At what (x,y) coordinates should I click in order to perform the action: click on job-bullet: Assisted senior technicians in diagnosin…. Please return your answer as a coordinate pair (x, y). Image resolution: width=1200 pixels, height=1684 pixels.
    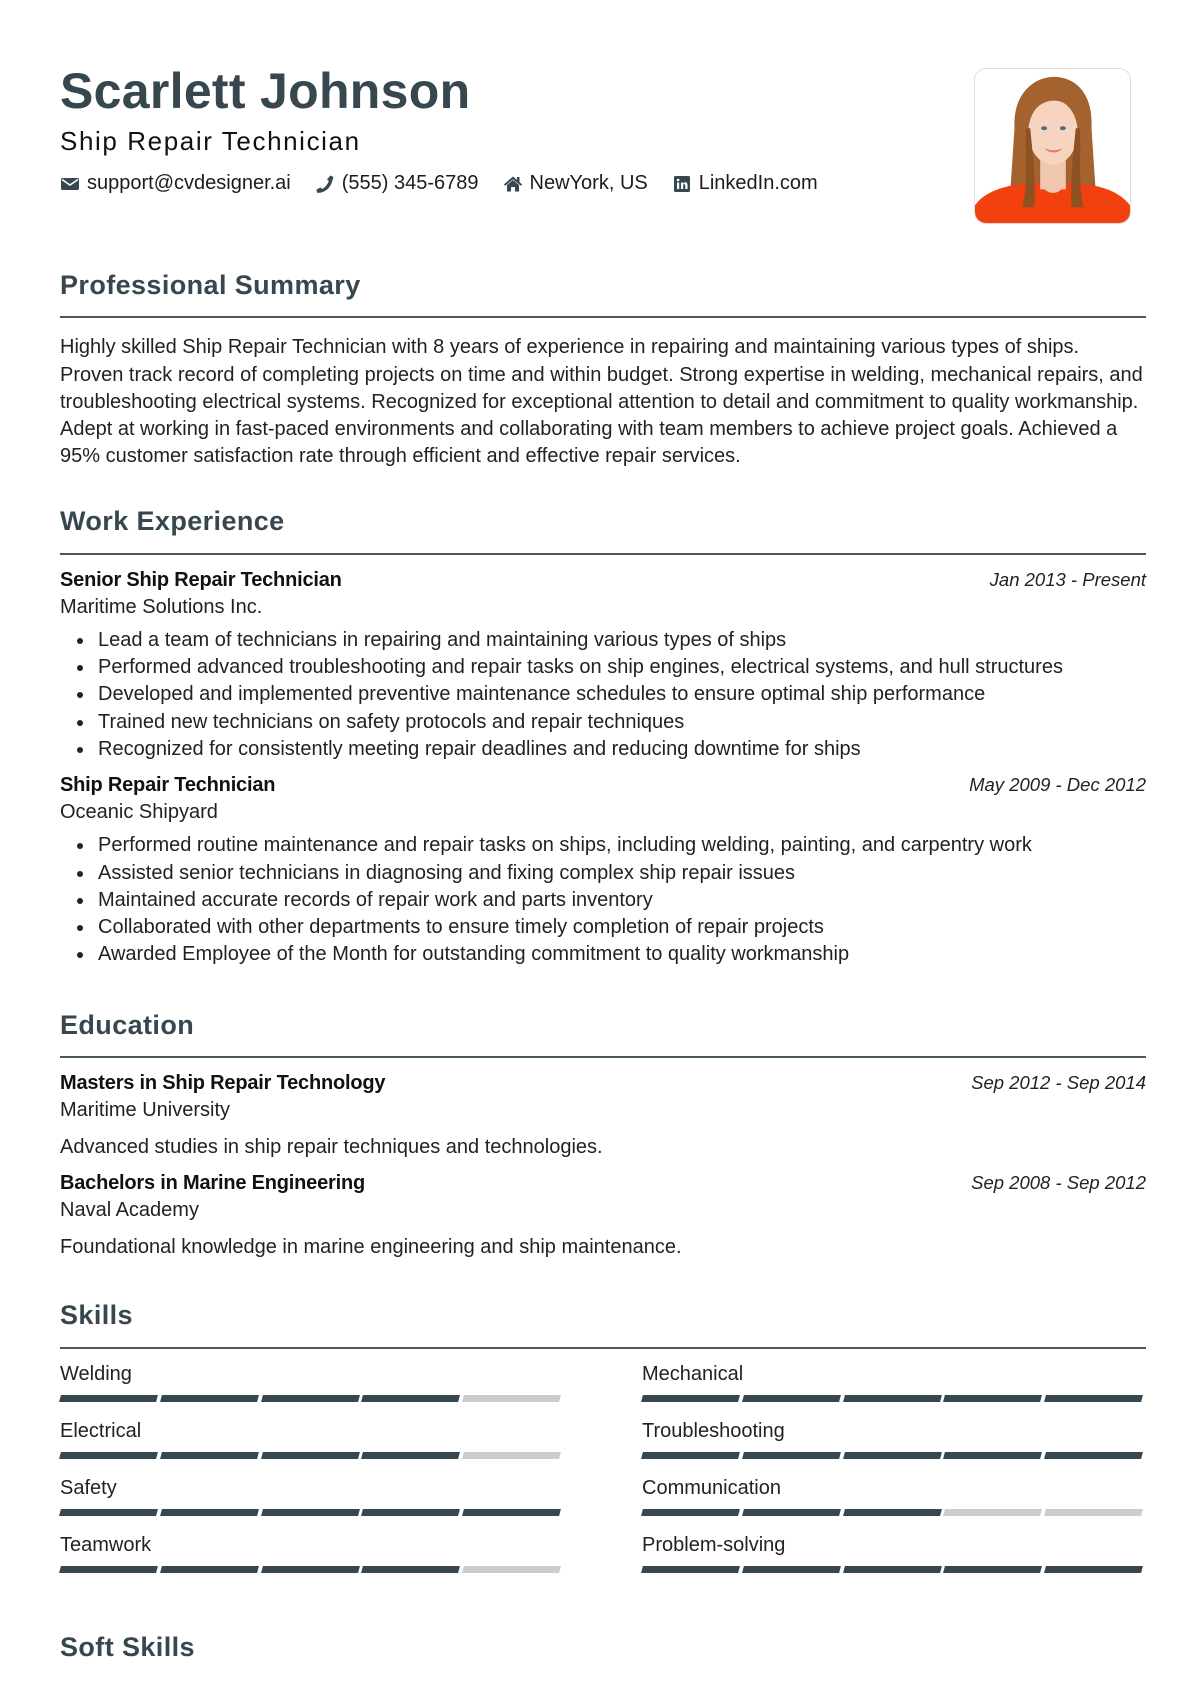
    Looking at the image, I should click on (603, 873).